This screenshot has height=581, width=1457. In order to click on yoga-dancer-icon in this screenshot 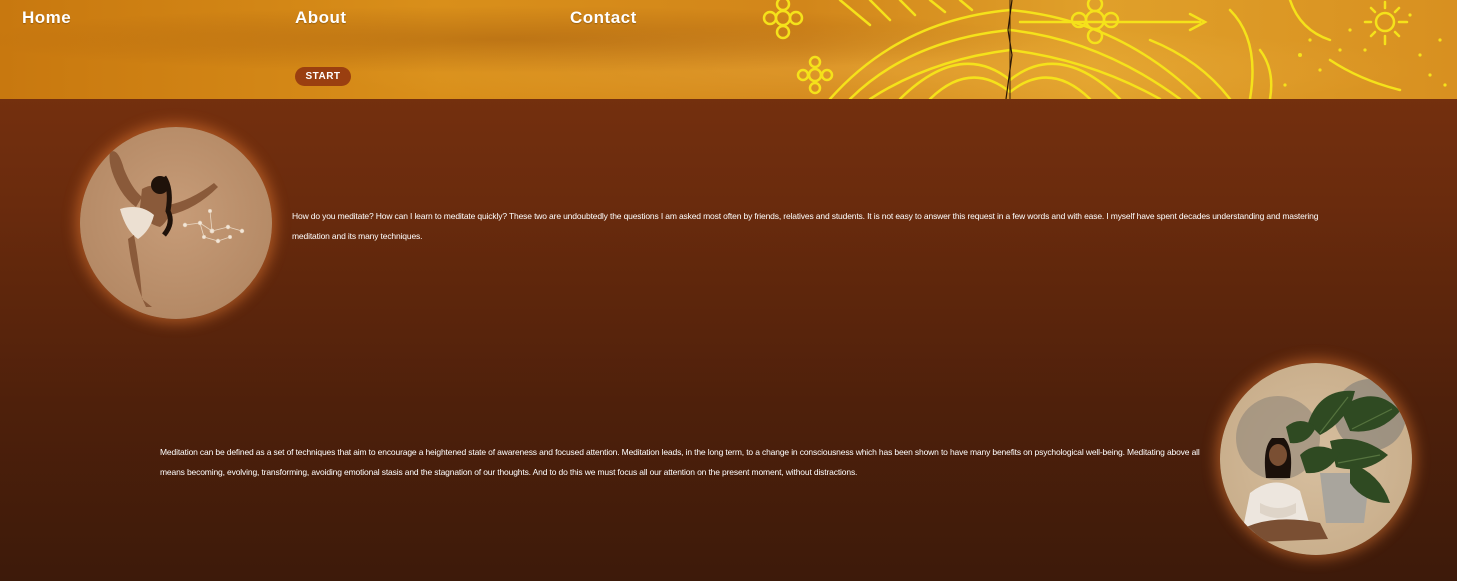, I will do `click(177, 229)`.